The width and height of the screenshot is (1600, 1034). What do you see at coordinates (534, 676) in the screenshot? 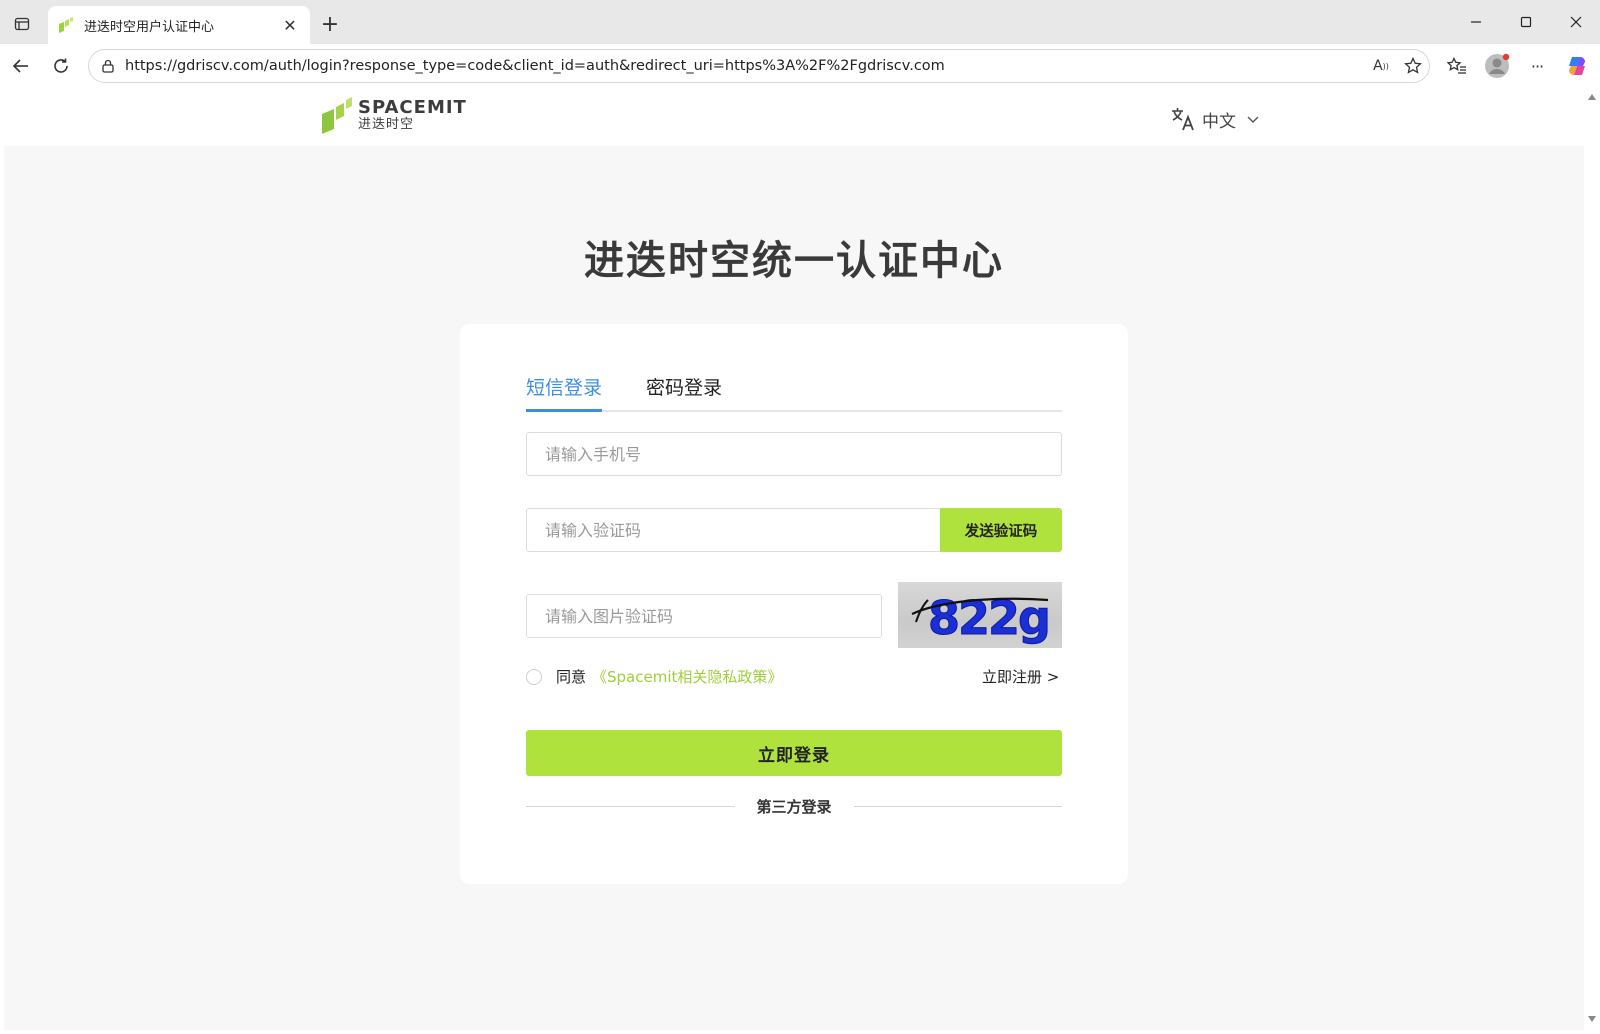
I see `agree-radio` at bounding box center [534, 676].